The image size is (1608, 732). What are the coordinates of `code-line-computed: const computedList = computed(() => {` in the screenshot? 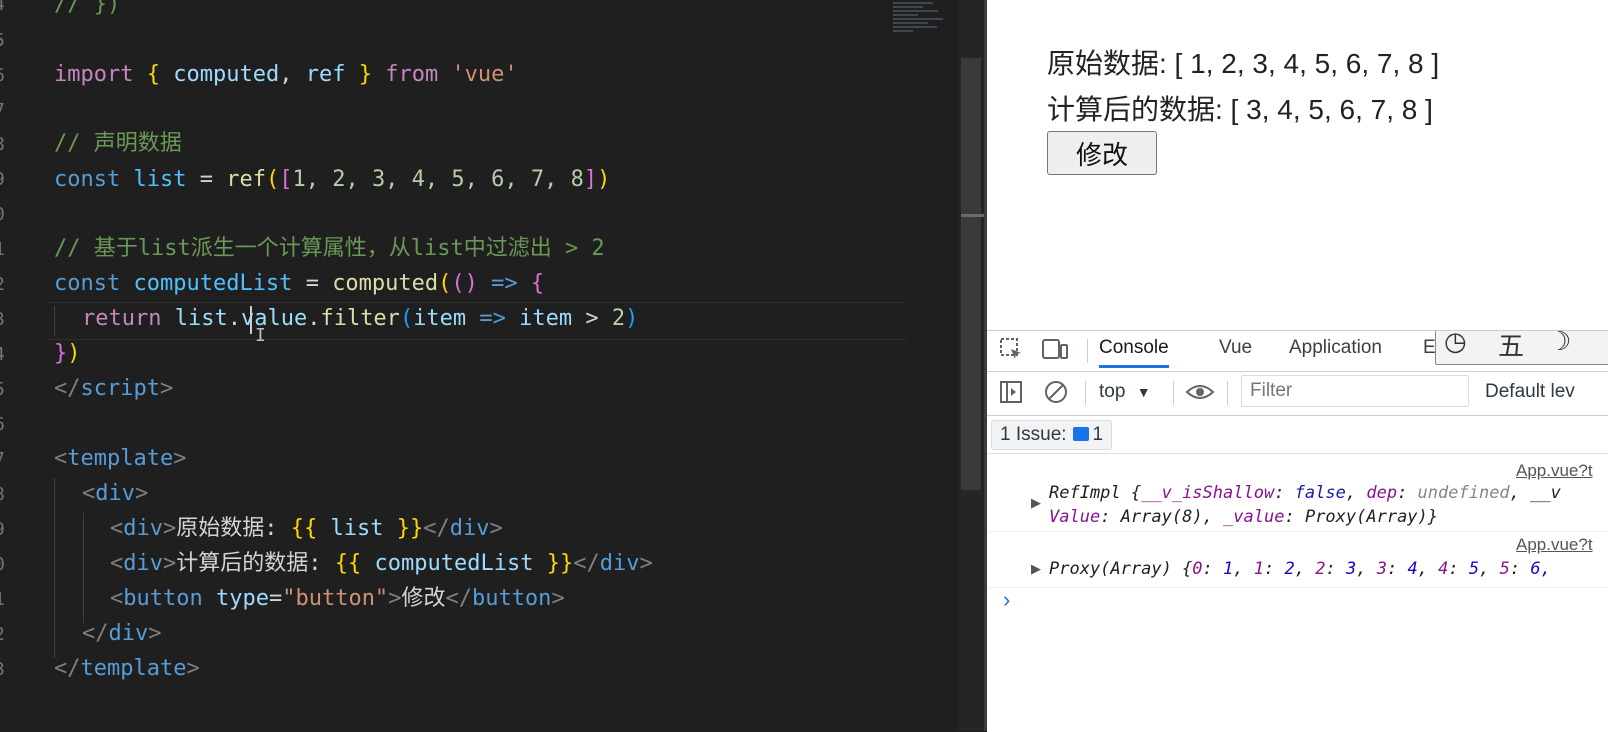 It's located at (299, 283).